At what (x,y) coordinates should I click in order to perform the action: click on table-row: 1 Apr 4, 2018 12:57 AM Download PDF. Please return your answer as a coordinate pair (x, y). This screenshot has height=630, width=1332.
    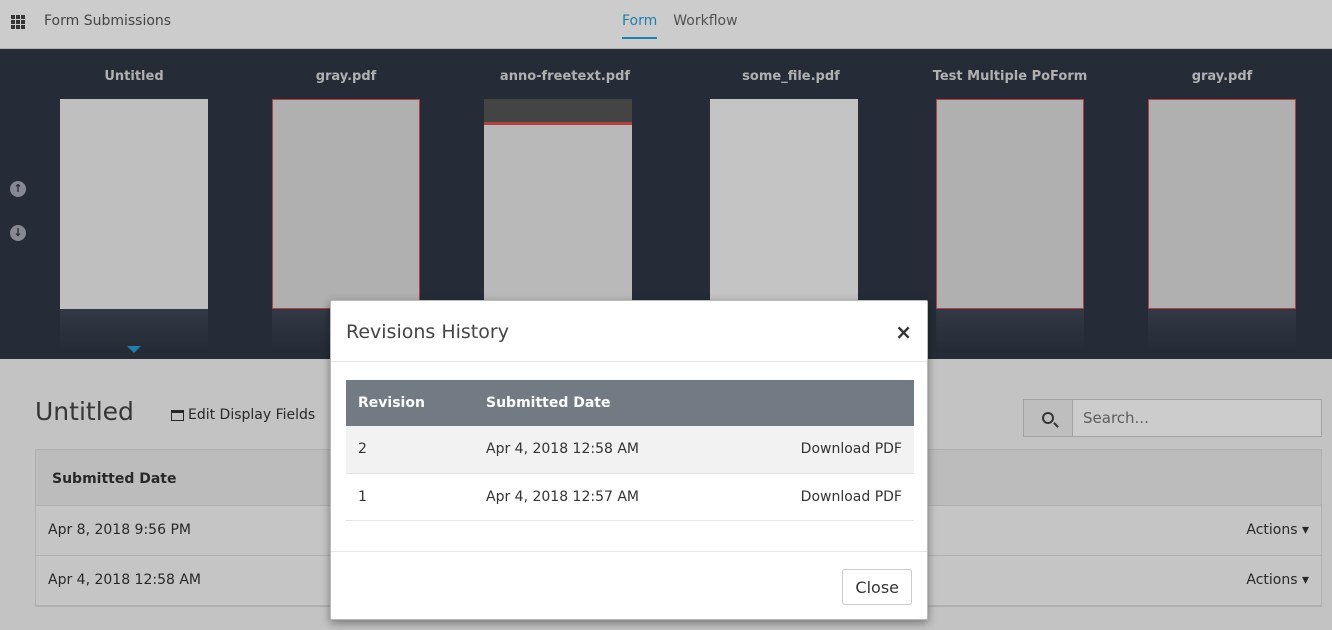
    Looking at the image, I should click on (630, 497).